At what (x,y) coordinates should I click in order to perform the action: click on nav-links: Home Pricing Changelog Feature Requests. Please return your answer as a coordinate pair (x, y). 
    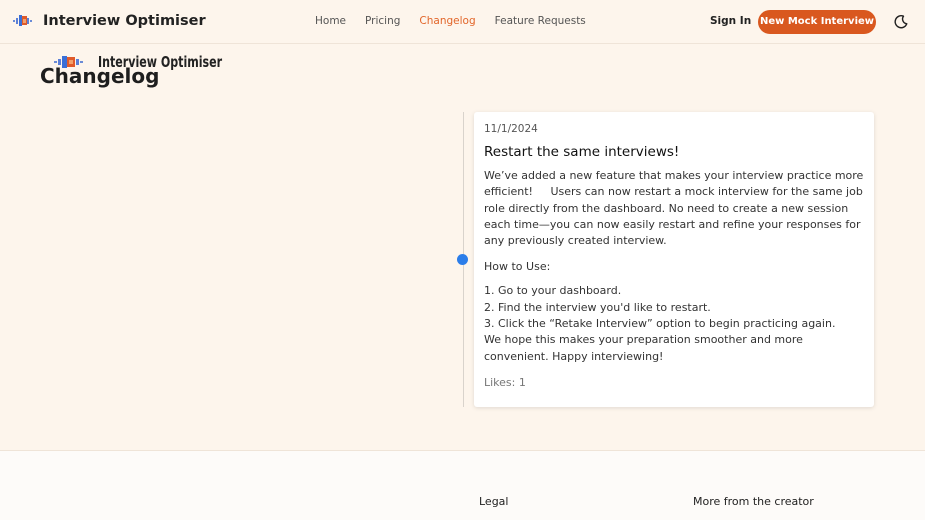
    Looking at the image, I should click on (460, 21).